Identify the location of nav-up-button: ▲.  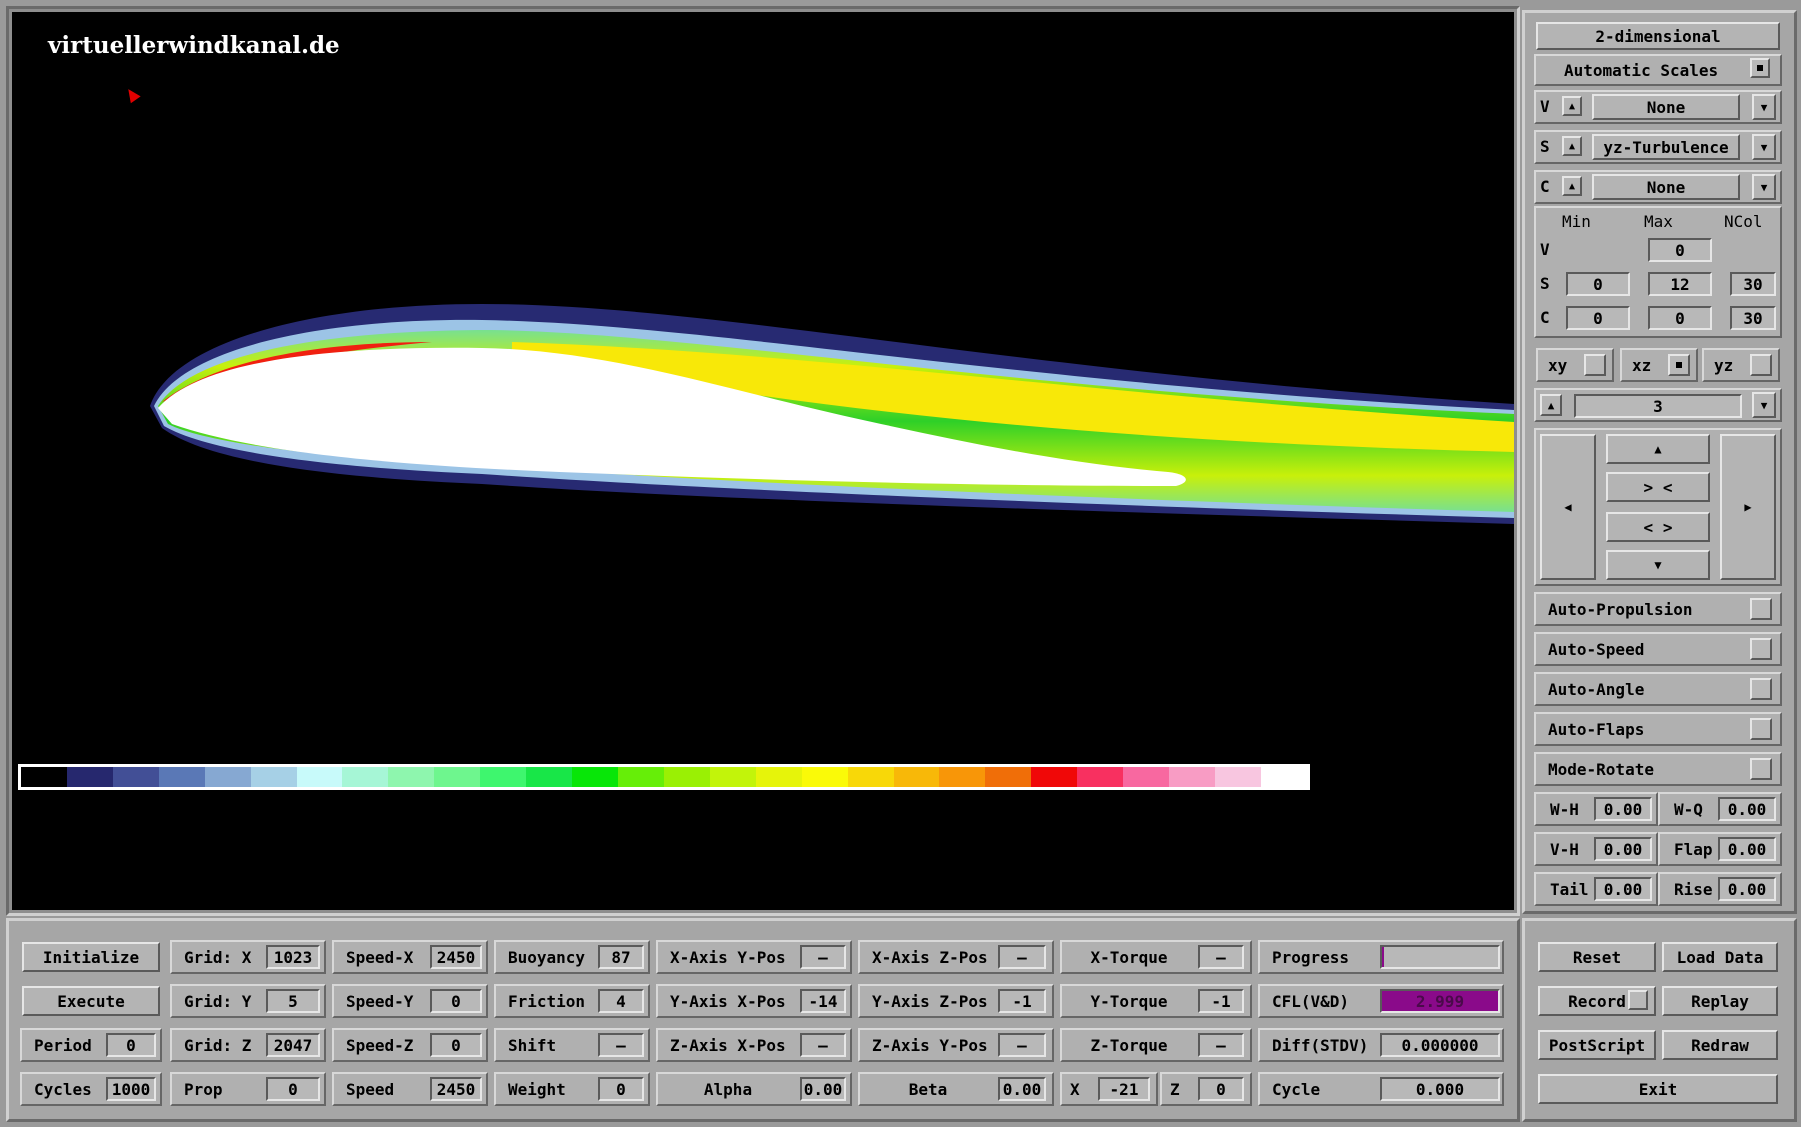
(1658, 449).